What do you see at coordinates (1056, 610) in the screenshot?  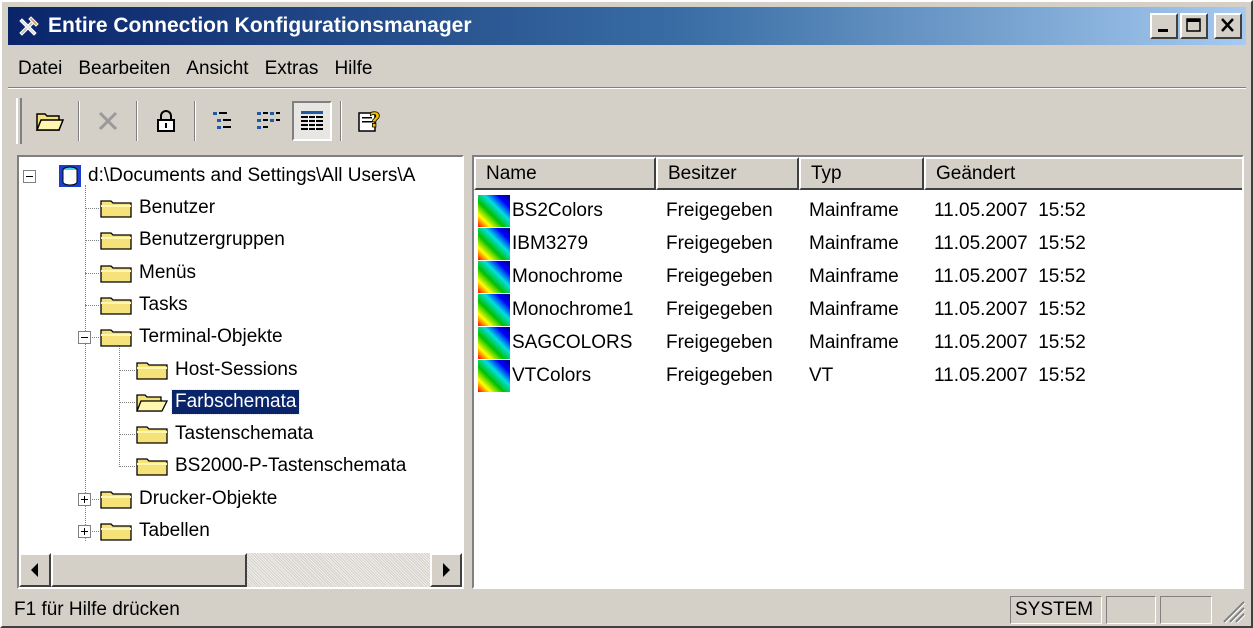 I see `status-pane-user: SYSTEM` at bounding box center [1056, 610].